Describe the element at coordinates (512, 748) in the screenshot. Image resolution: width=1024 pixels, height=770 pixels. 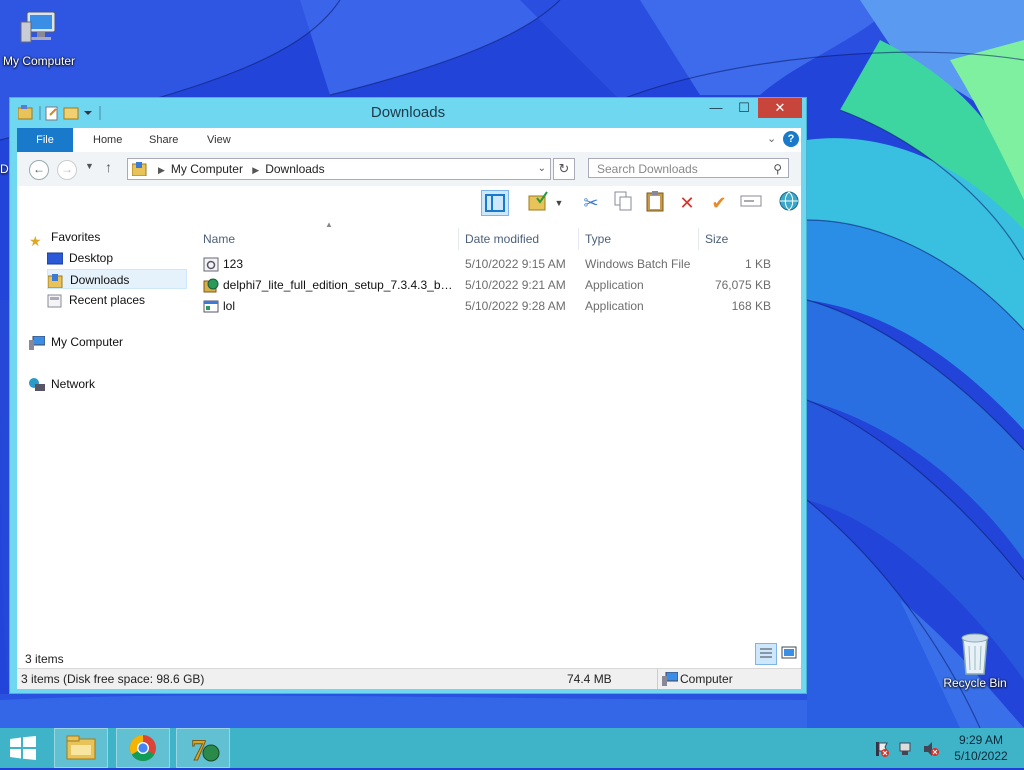
I see `taskbar: 7 9:29 AM 5/10/2022` at that location.